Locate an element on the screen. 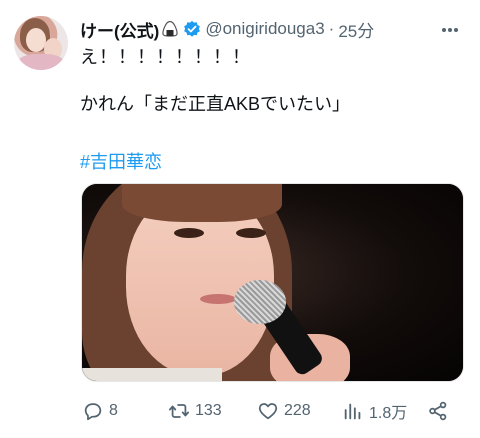  reply-button: 8 is located at coordinates (100, 411).